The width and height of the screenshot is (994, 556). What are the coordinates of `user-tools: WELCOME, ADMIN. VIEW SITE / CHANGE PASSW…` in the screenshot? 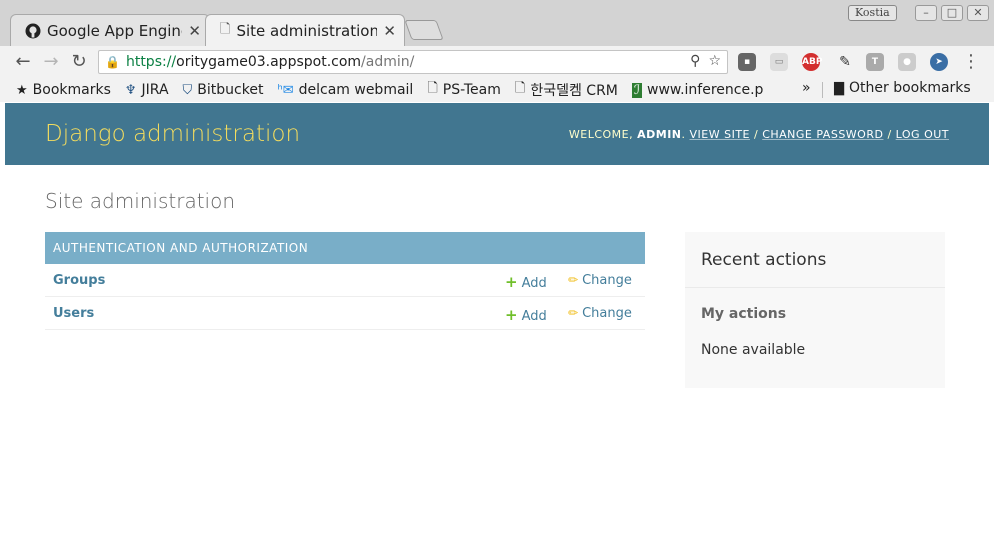 It's located at (758, 134).